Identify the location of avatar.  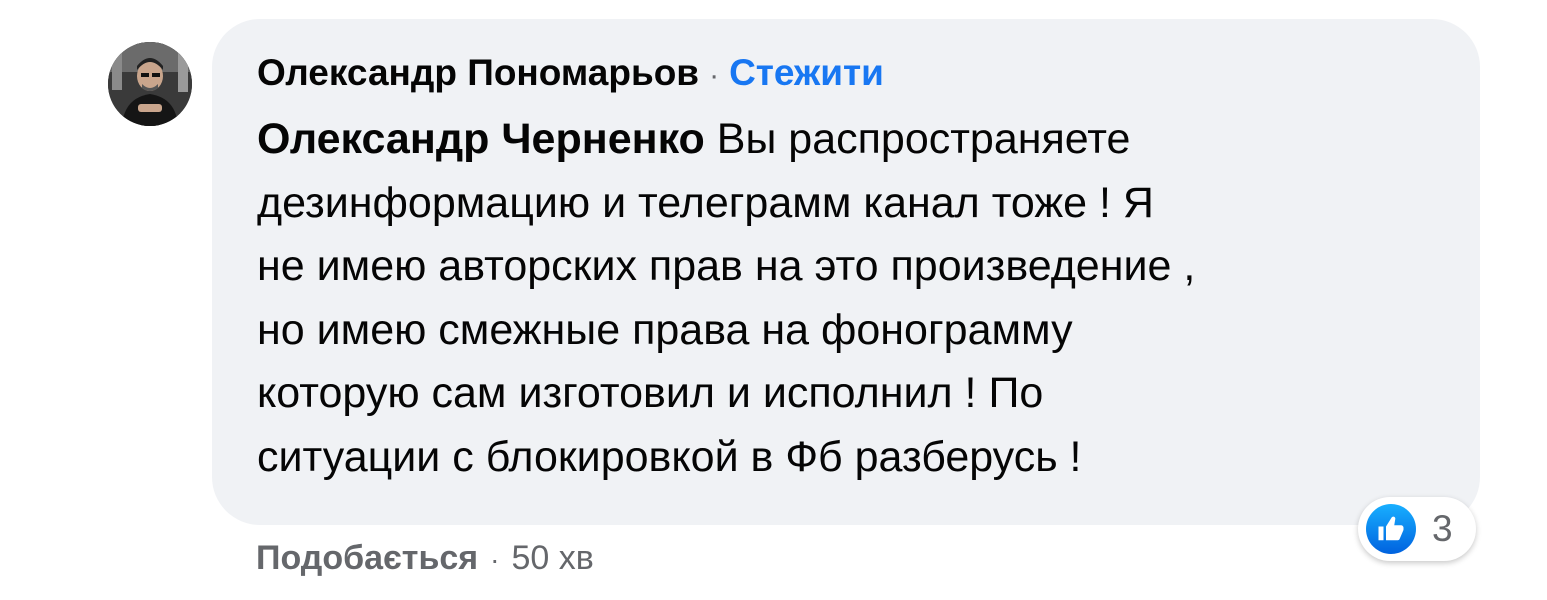
(150, 84).